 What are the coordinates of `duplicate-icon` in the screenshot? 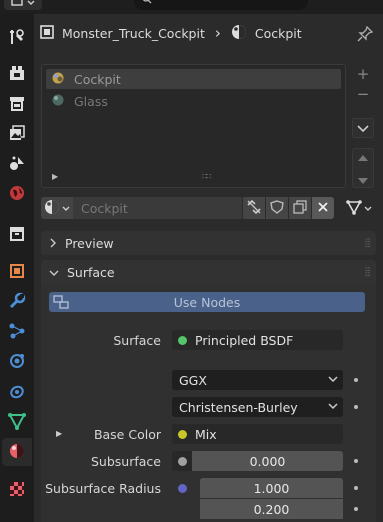 It's located at (300, 208).